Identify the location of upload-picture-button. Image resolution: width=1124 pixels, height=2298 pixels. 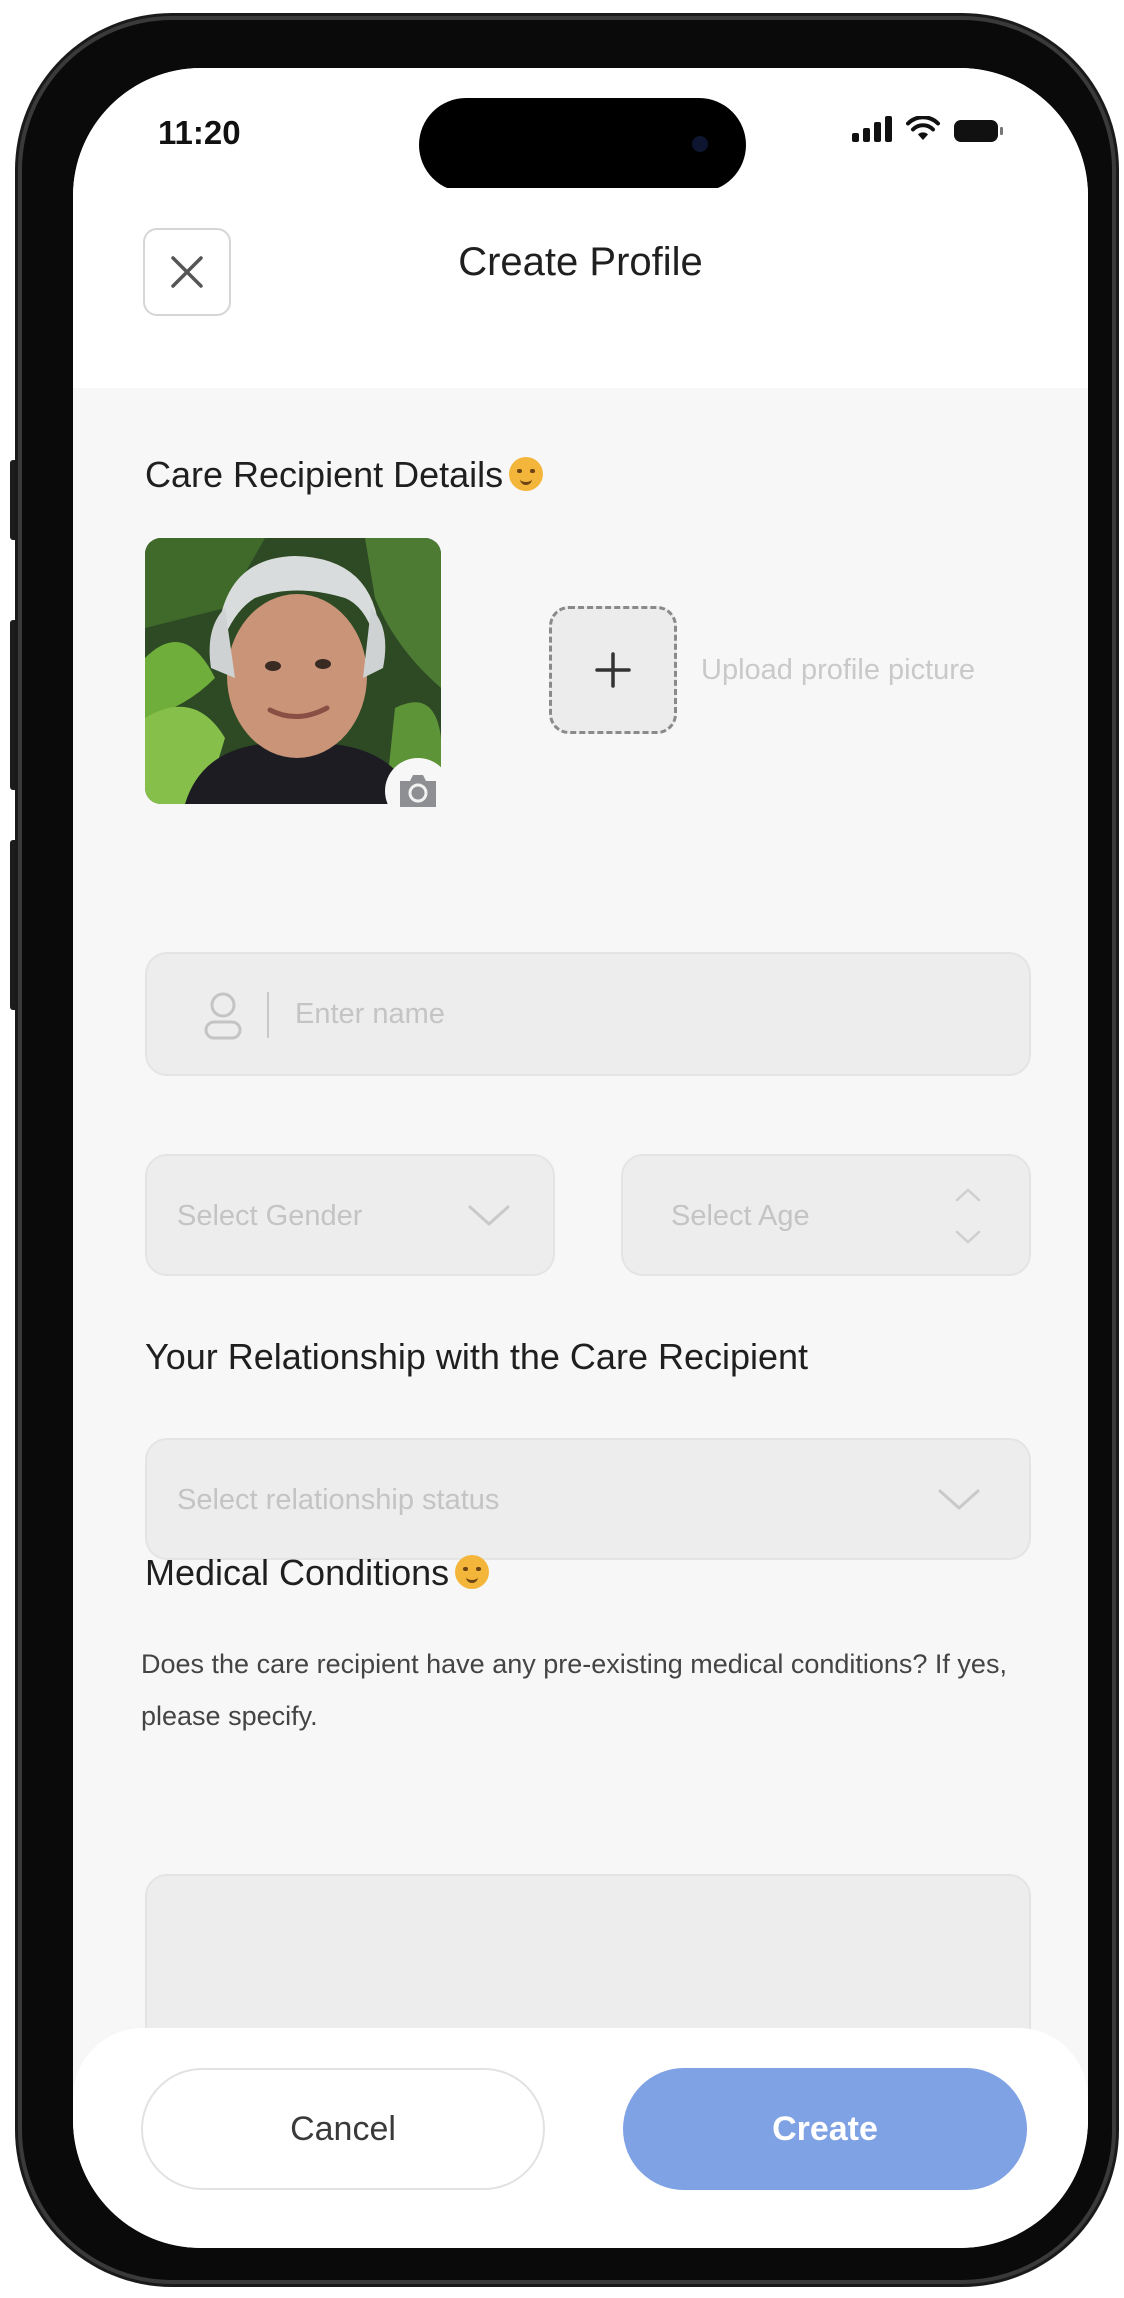
(613, 670).